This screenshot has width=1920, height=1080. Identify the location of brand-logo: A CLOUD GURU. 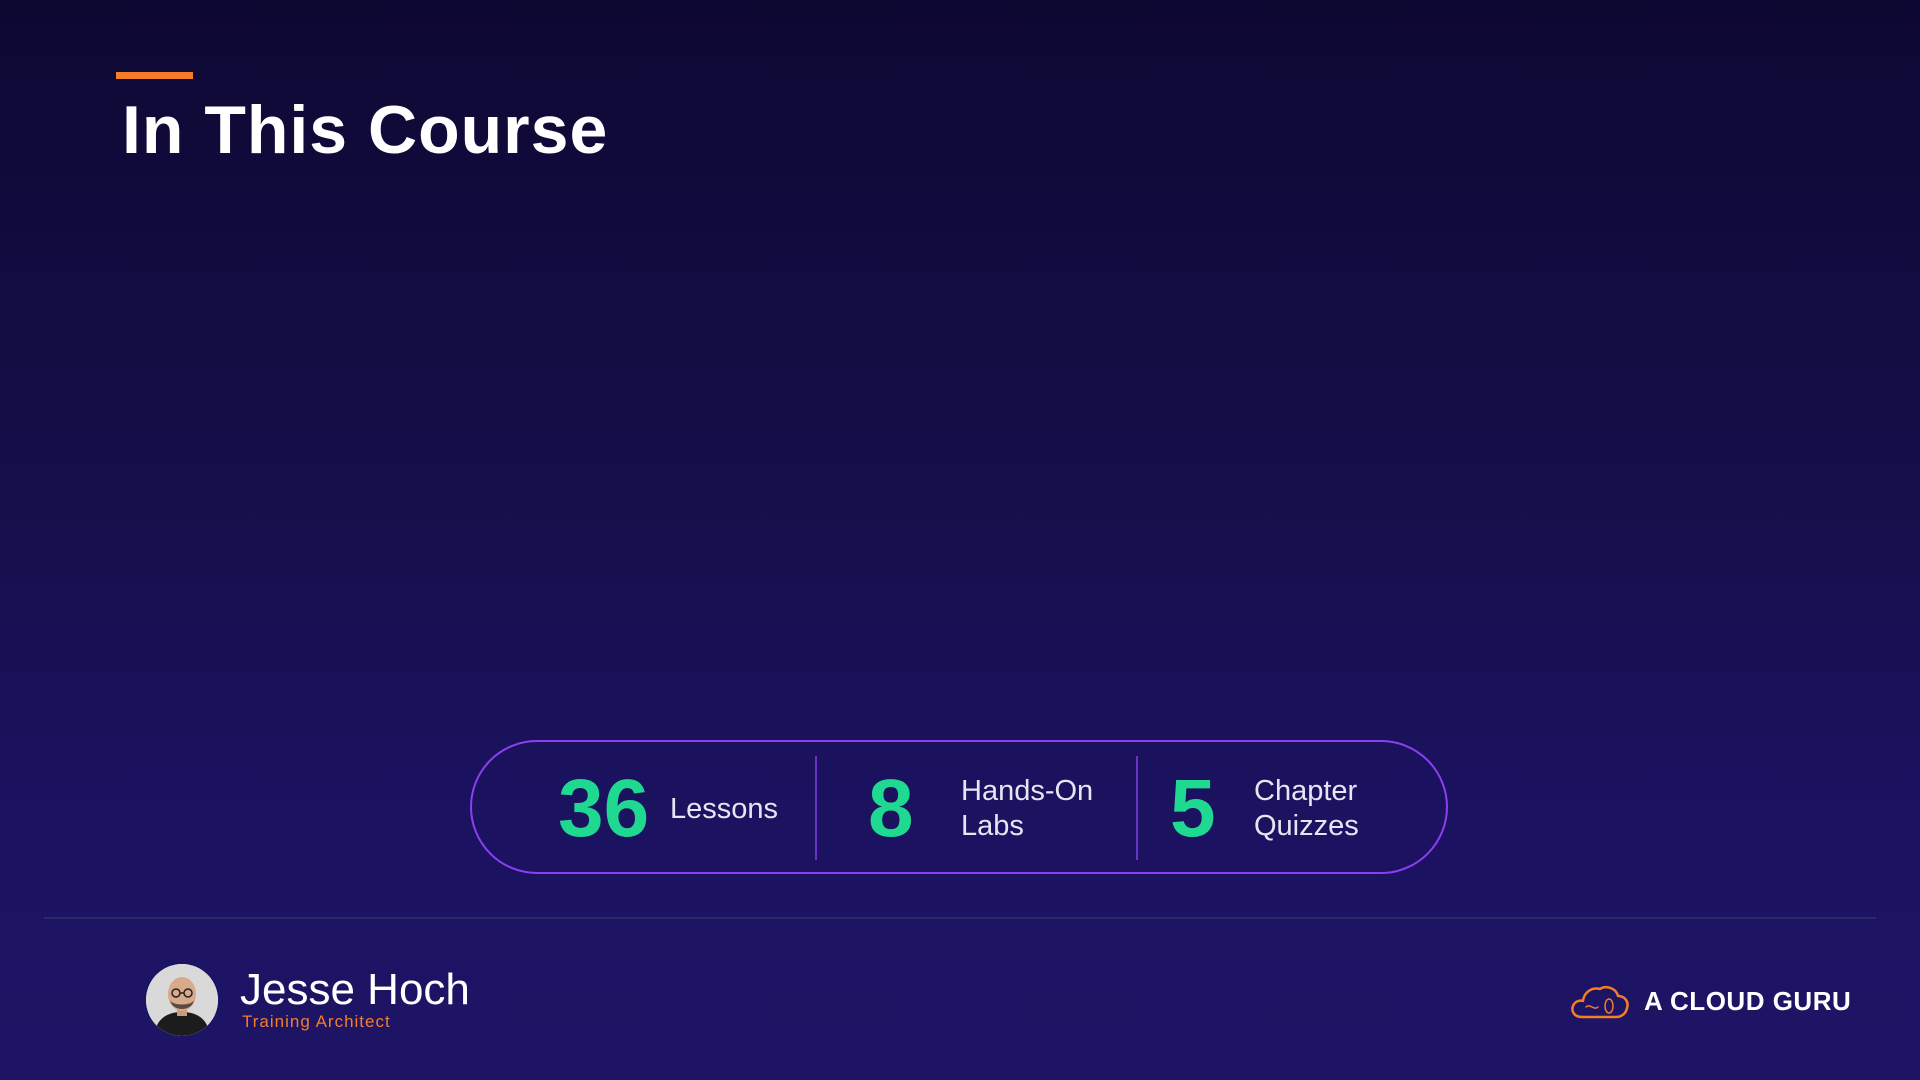
(1709, 1001).